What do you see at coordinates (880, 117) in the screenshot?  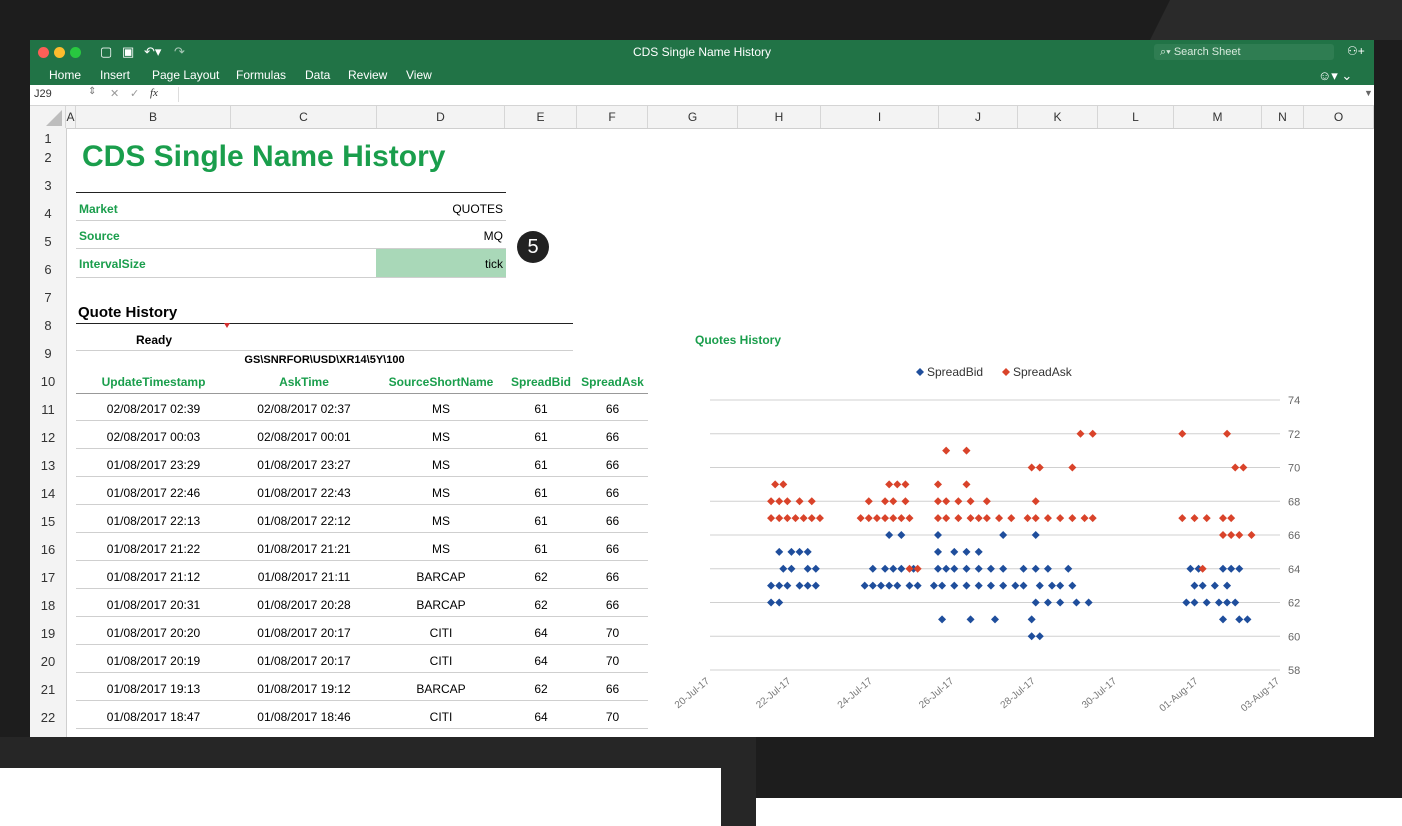 I see `column-header-i: I` at bounding box center [880, 117].